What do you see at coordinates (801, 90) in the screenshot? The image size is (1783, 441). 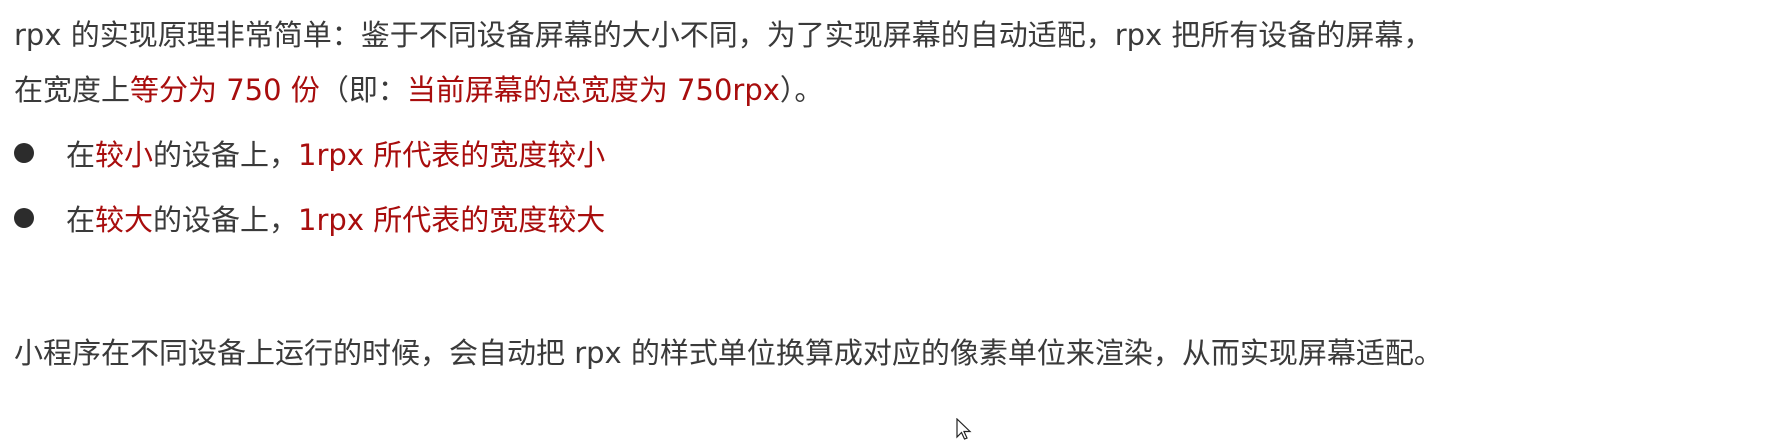 I see `line-2-text-c: ）。` at bounding box center [801, 90].